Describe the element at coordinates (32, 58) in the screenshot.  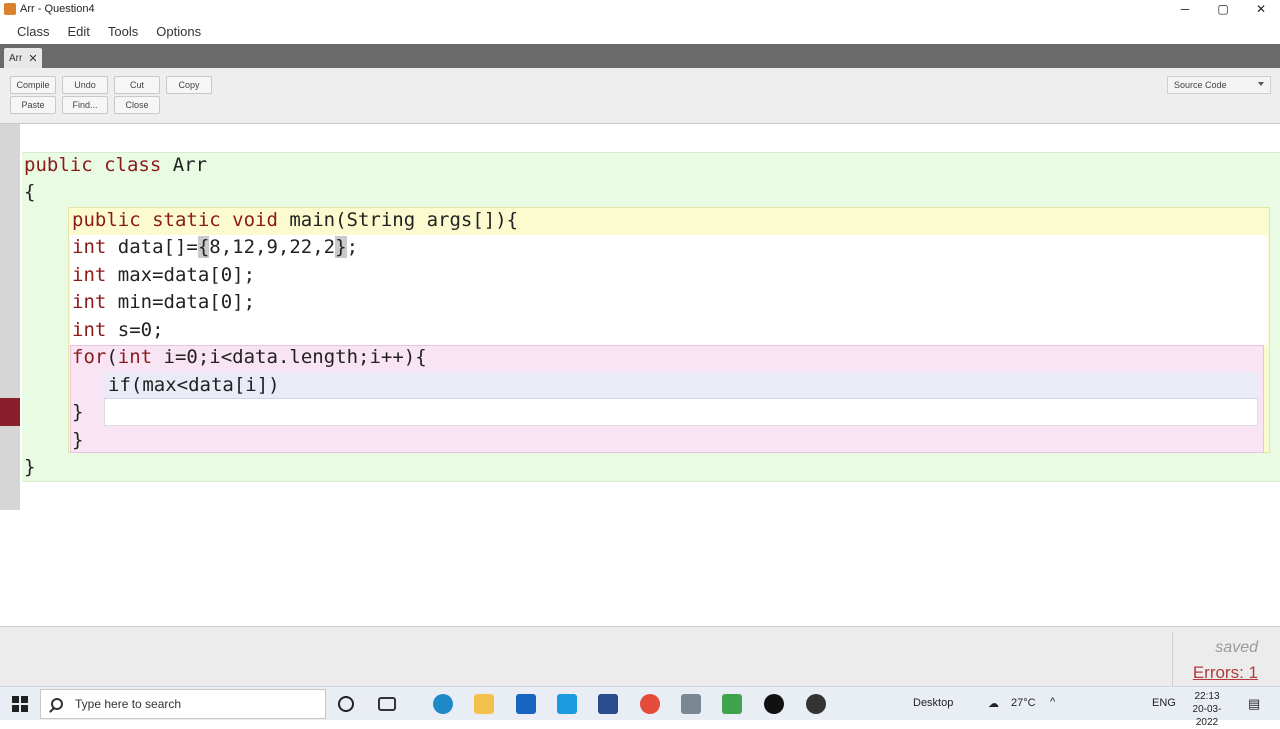
I see `close-tab-icon: ✕` at that location.